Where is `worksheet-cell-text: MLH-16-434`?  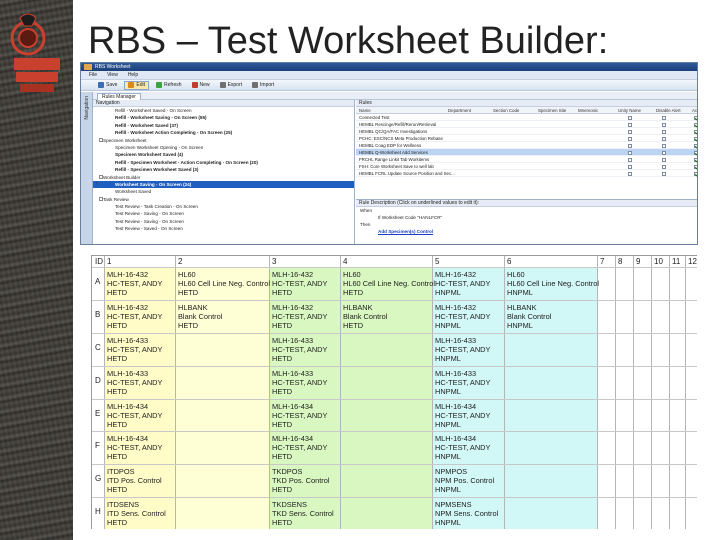
worksheet-cell-text: MLH-16-434 is located at coordinates (293, 439).